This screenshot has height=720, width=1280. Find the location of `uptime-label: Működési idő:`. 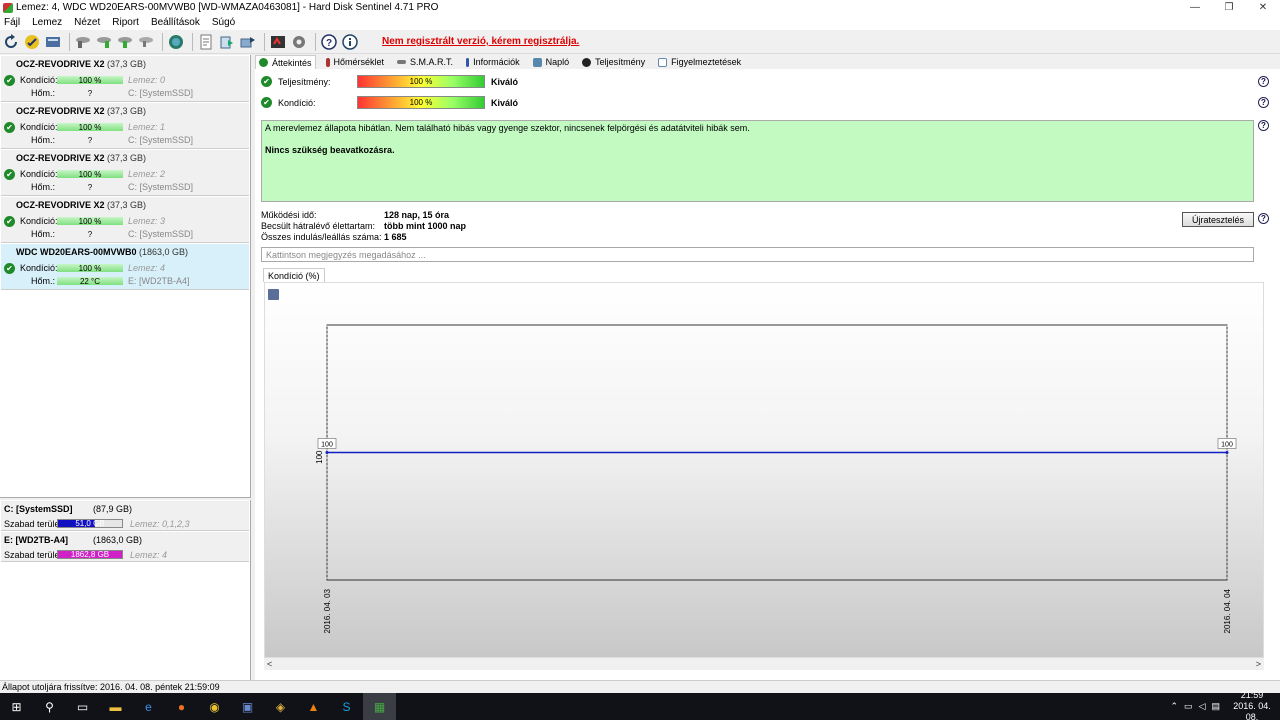

uptime-label: Működési idő: is located at coordinates (289, 215).